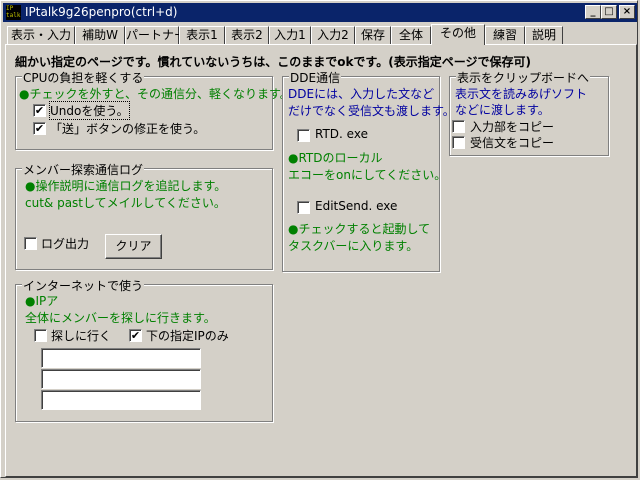  What do you see at coordinates (89, 110) in the screenshot?
I see `undo-checkbox-label: Undoを使う。` at bounding box center [89, 110].